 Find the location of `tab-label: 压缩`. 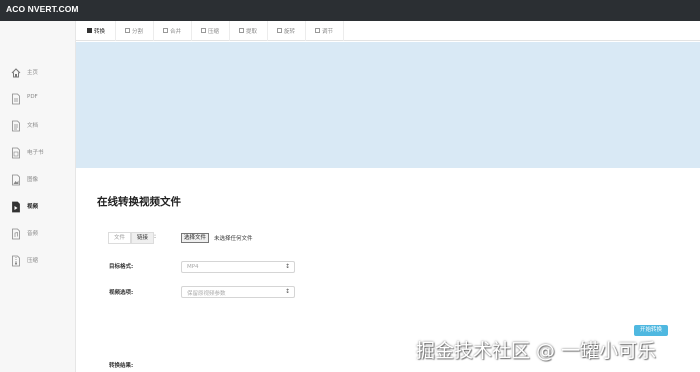

tab-label: 压缩 is located at coordinates (214, 32).